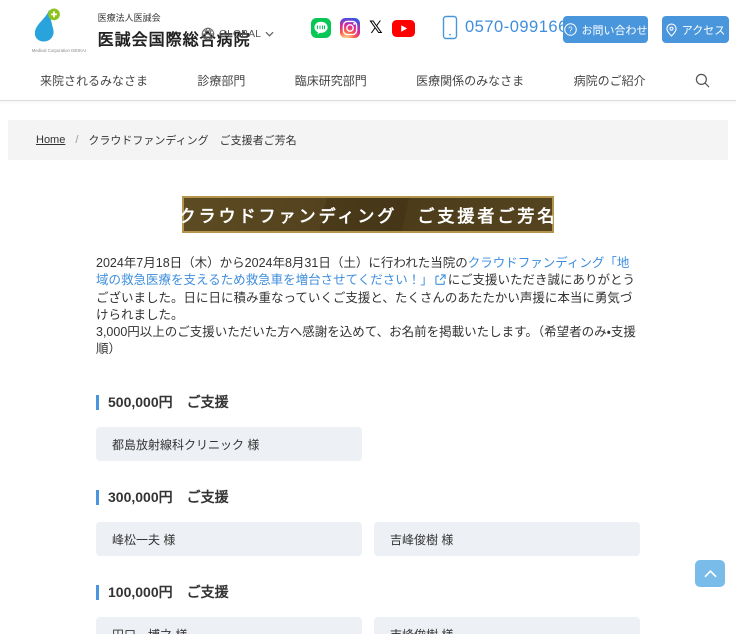  Describe the element at coordinates (403, 28) in the screenshot. I see `youtube-icon` at that location.